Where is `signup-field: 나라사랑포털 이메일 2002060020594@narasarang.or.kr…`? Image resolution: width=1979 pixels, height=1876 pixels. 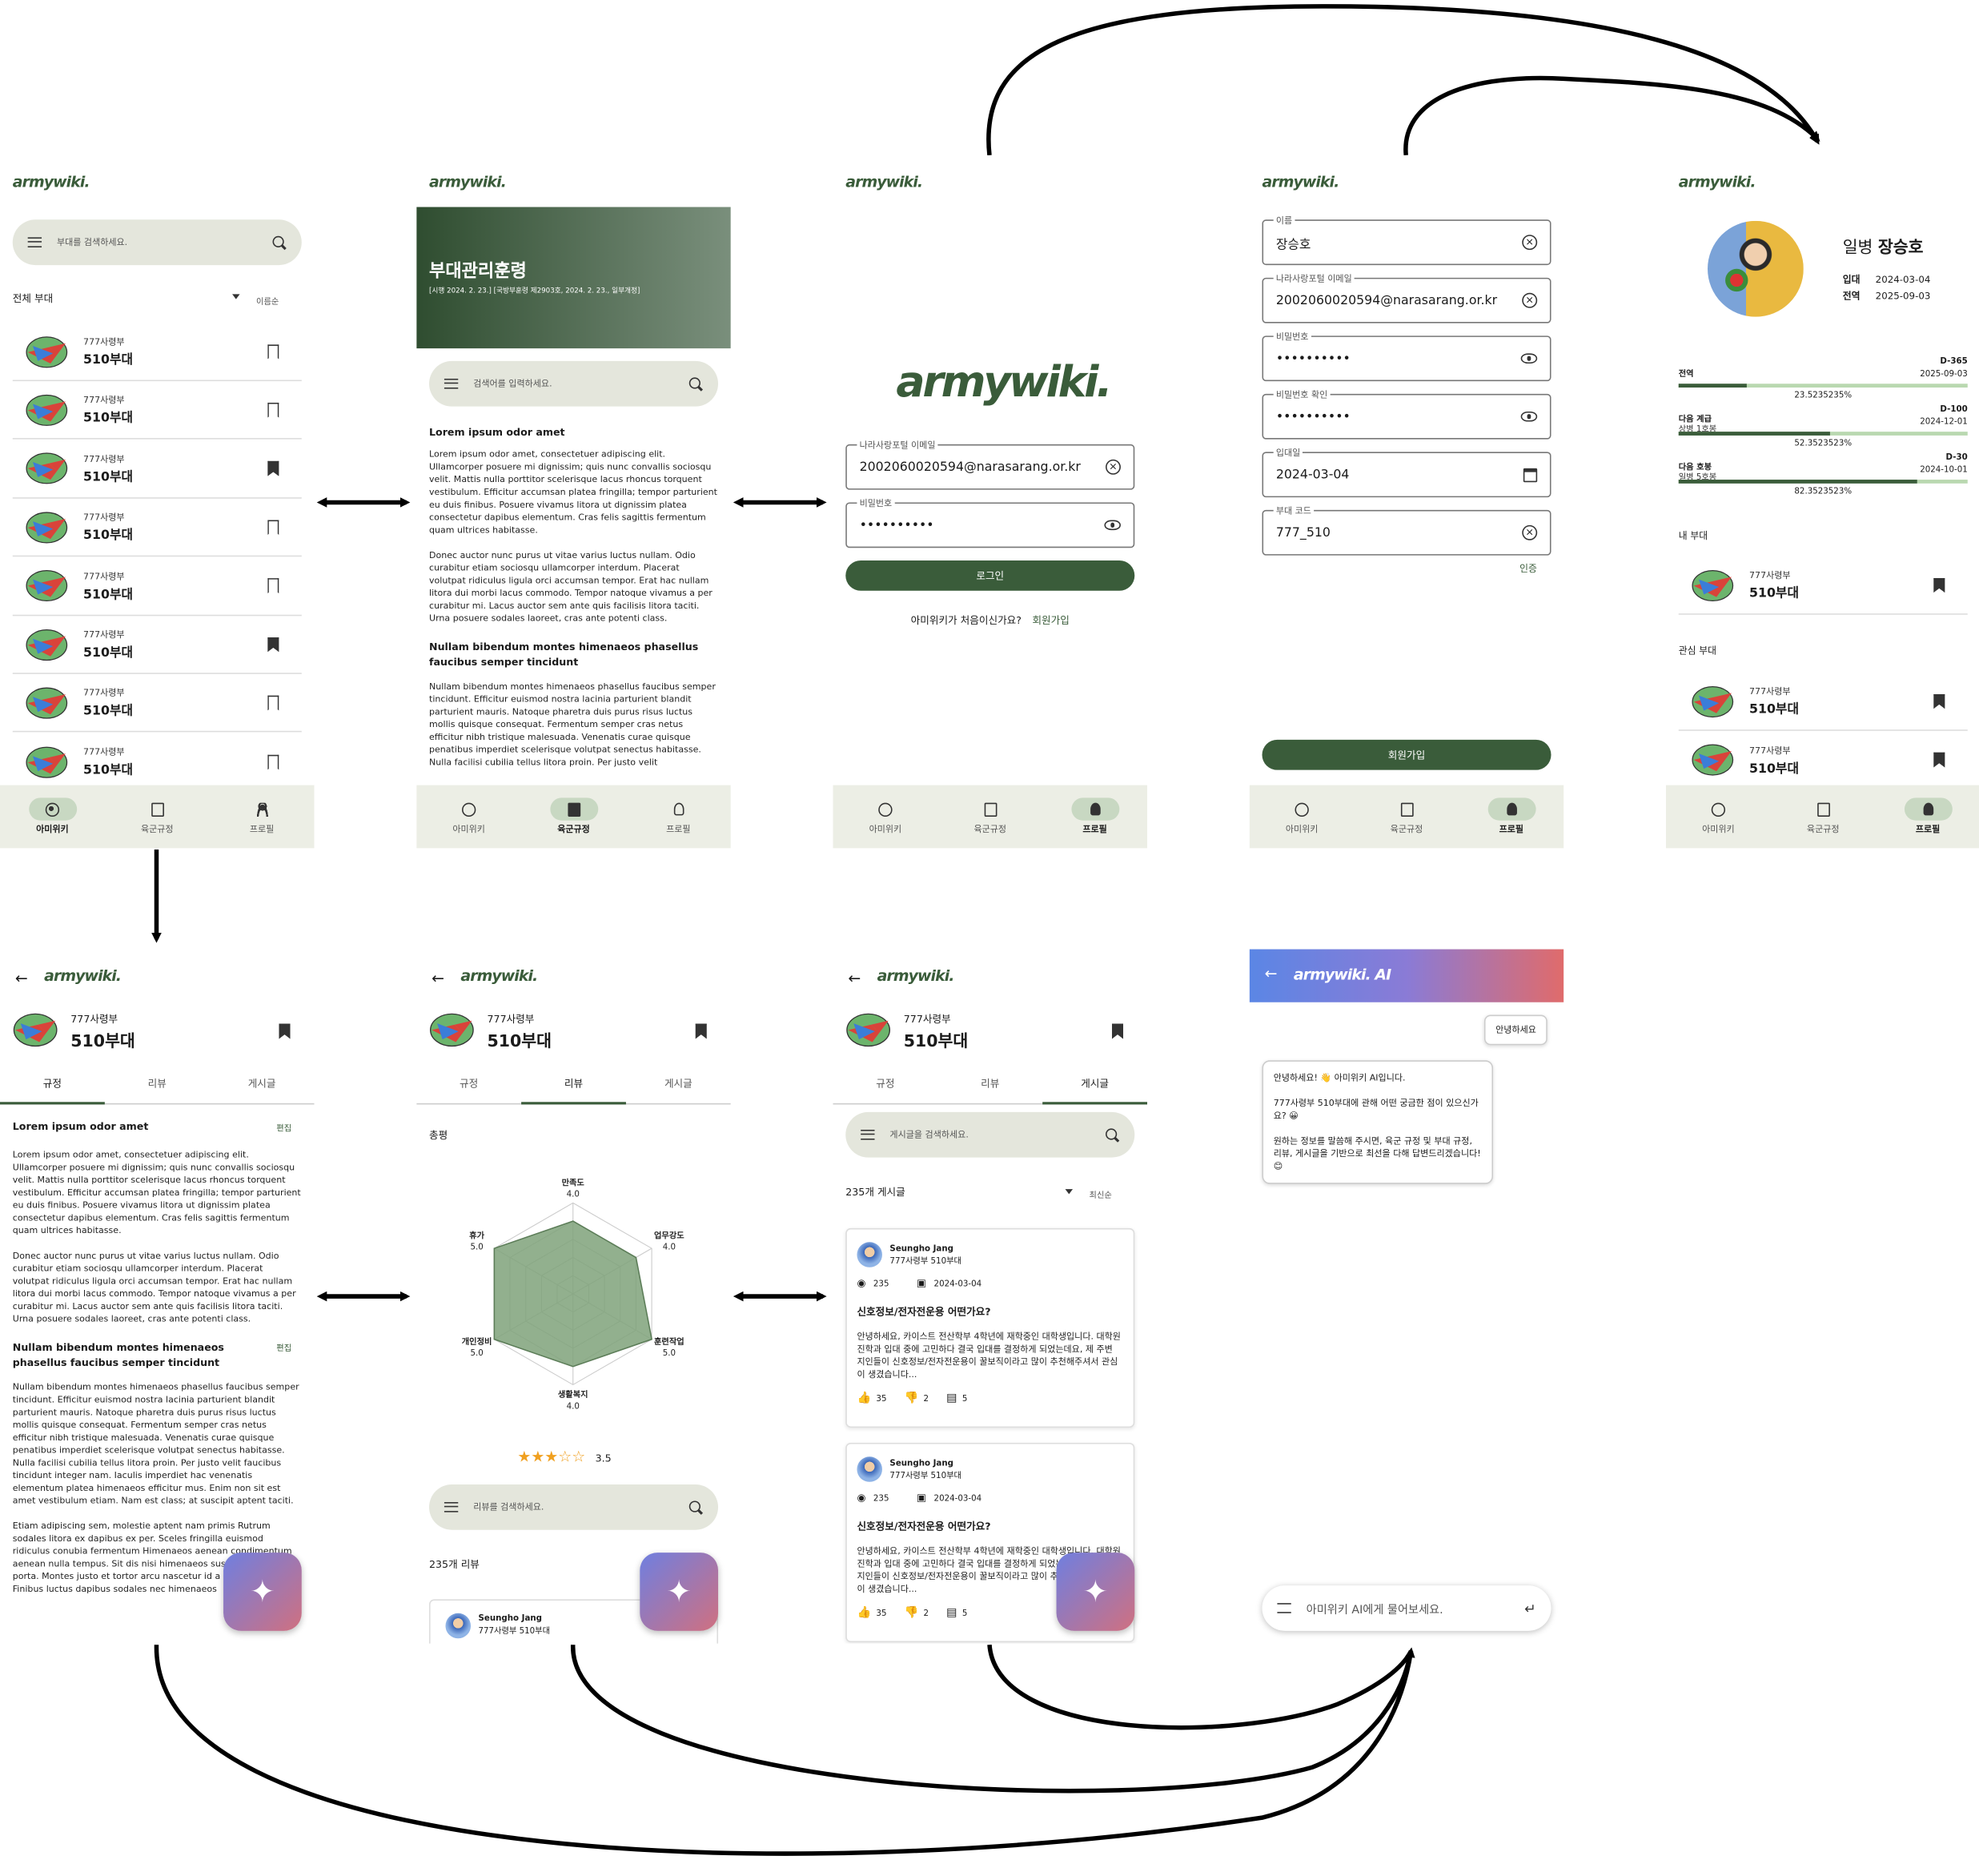 signup-field: 나라사랑포털 이메일 2002060020594@narasarang.or.kr… is located at coordinates (1406, 297).